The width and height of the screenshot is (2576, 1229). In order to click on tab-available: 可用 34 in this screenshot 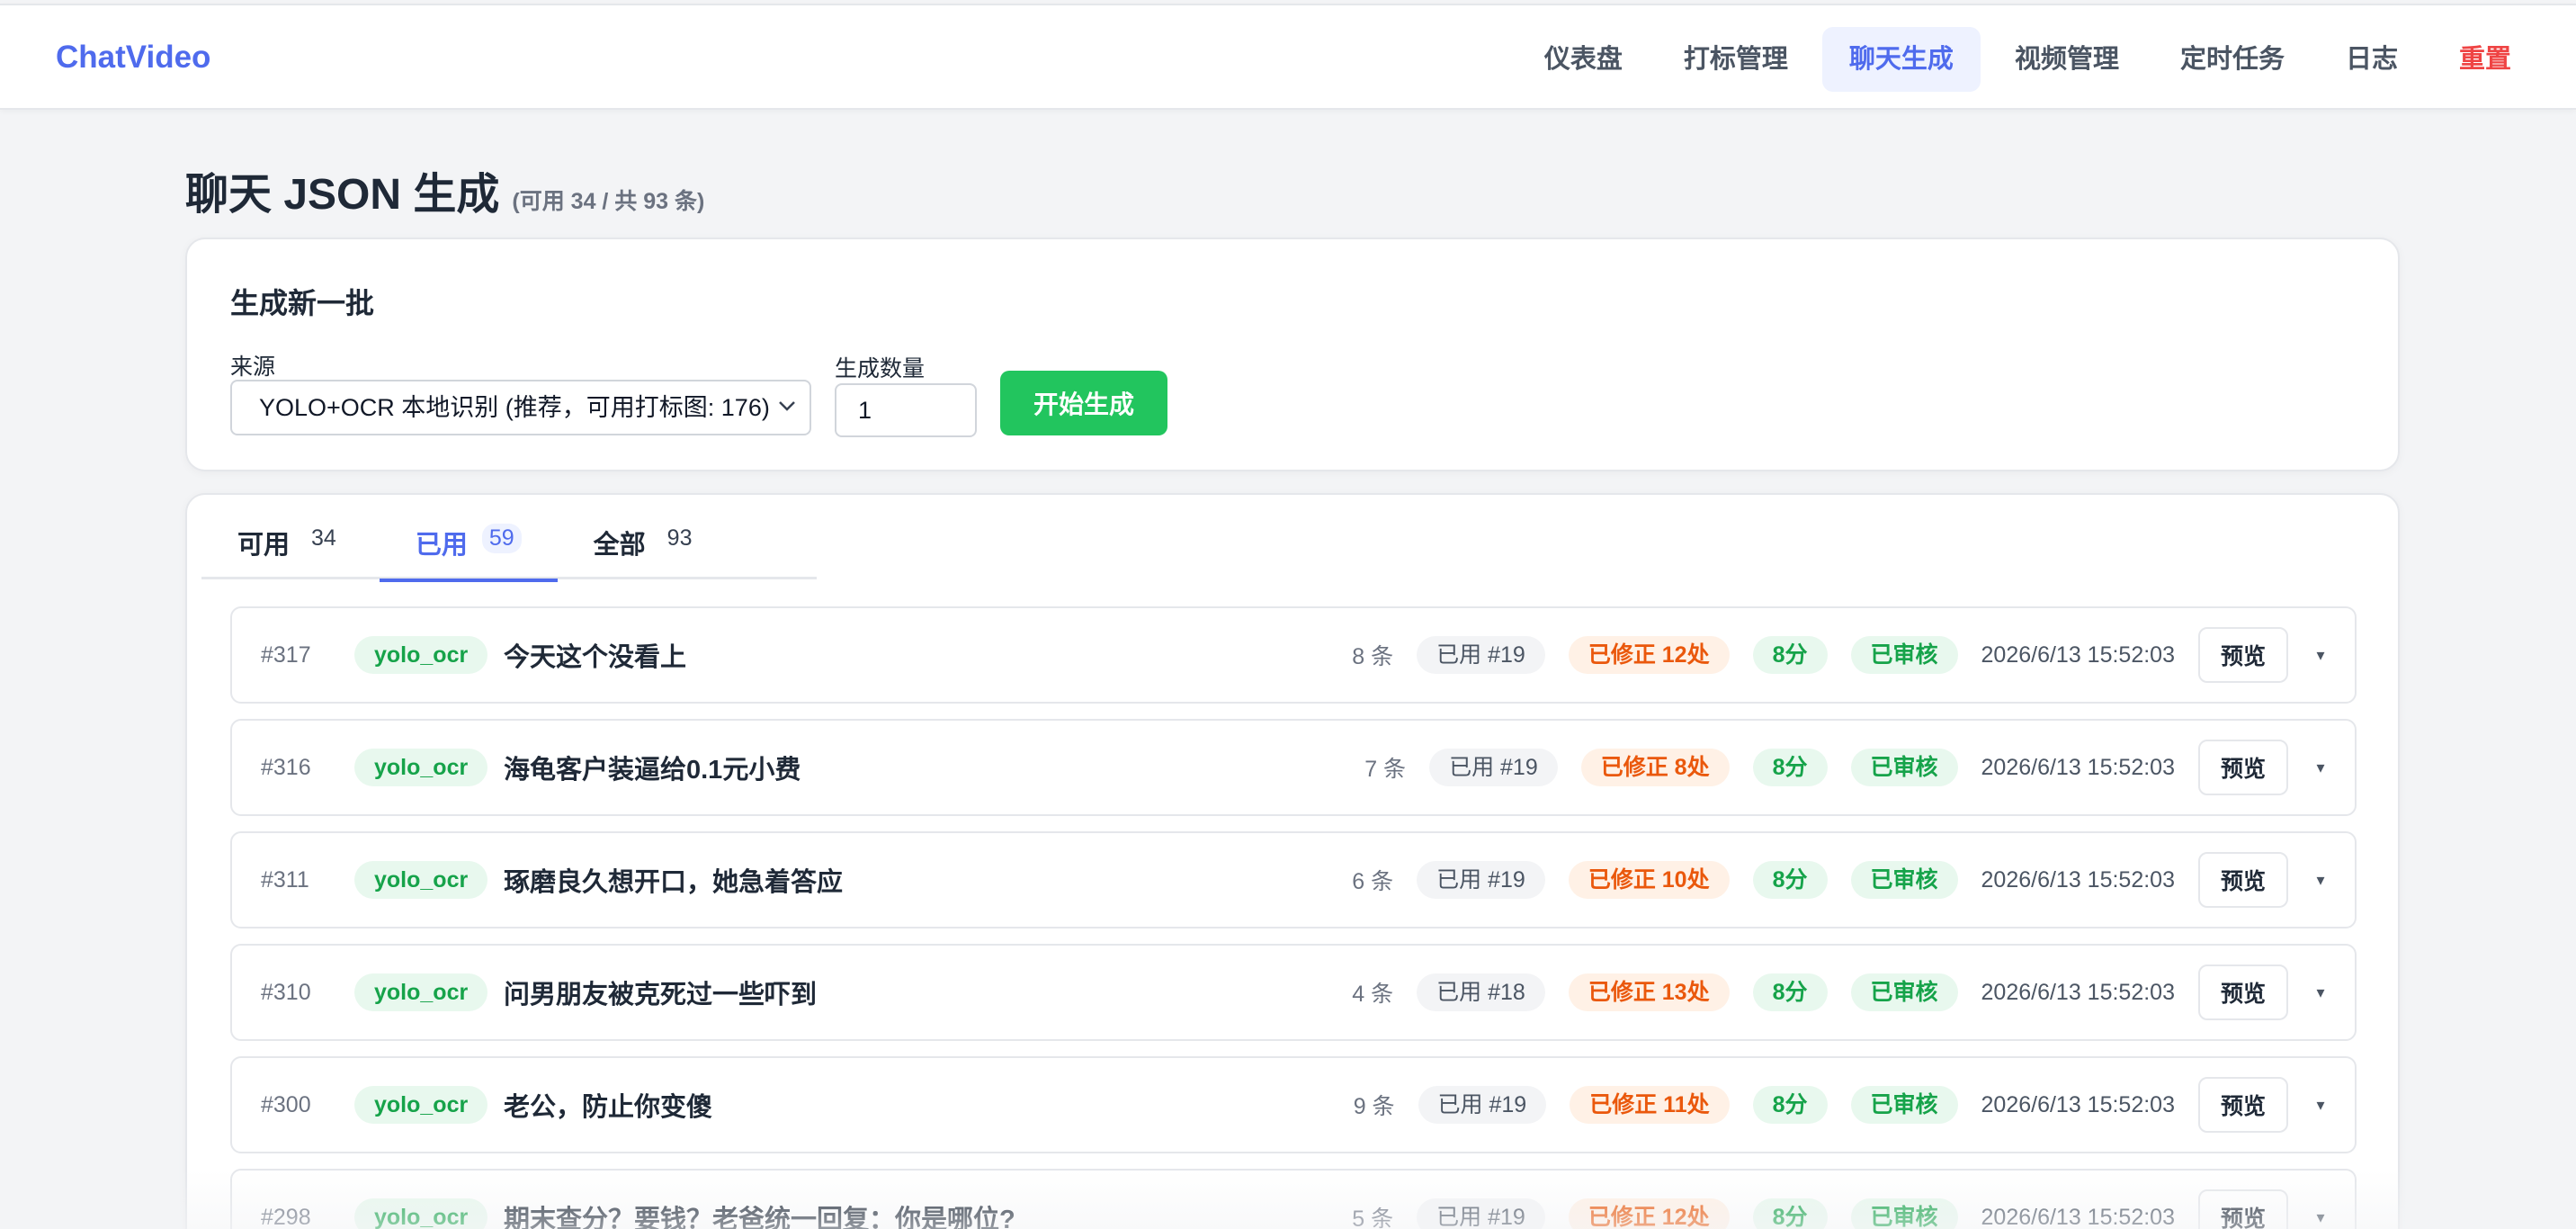, I will do `click(290, 551)`.